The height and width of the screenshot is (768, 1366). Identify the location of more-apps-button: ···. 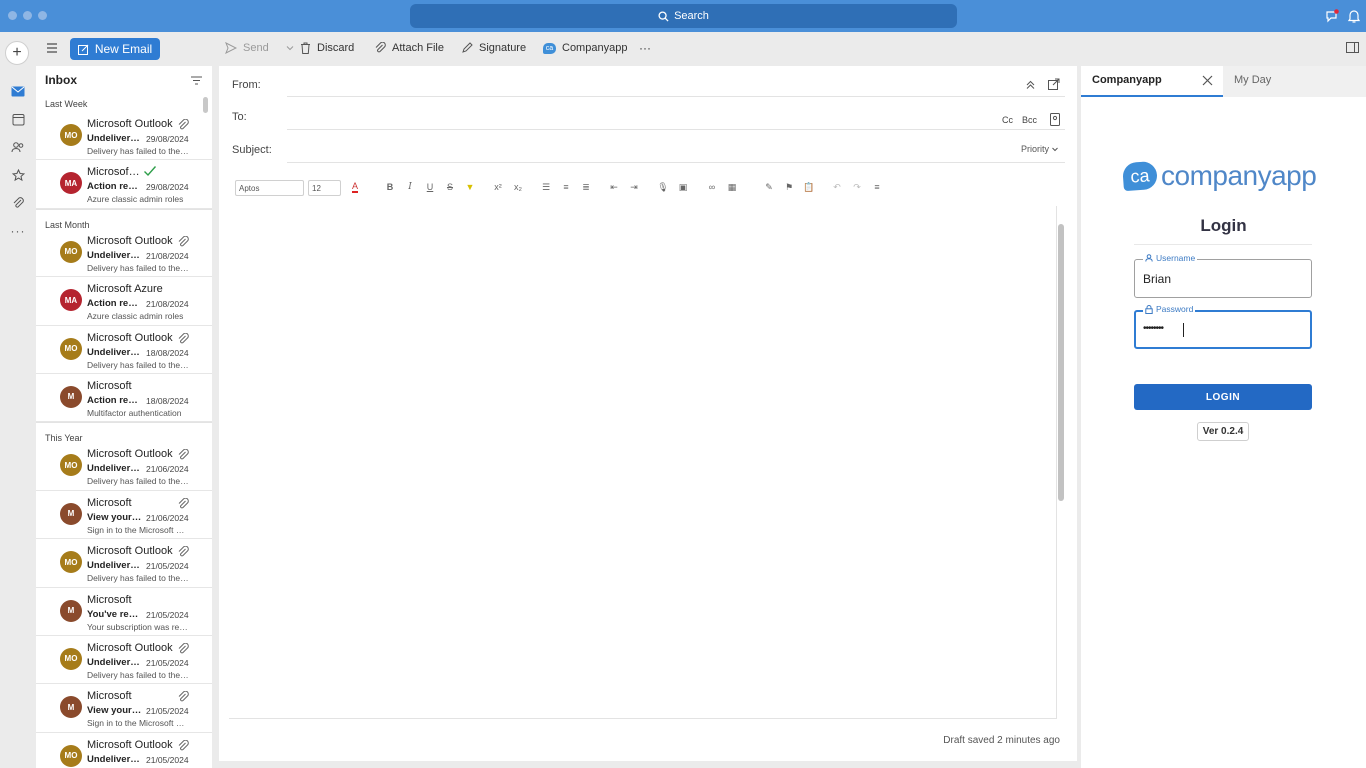
(18, 231).